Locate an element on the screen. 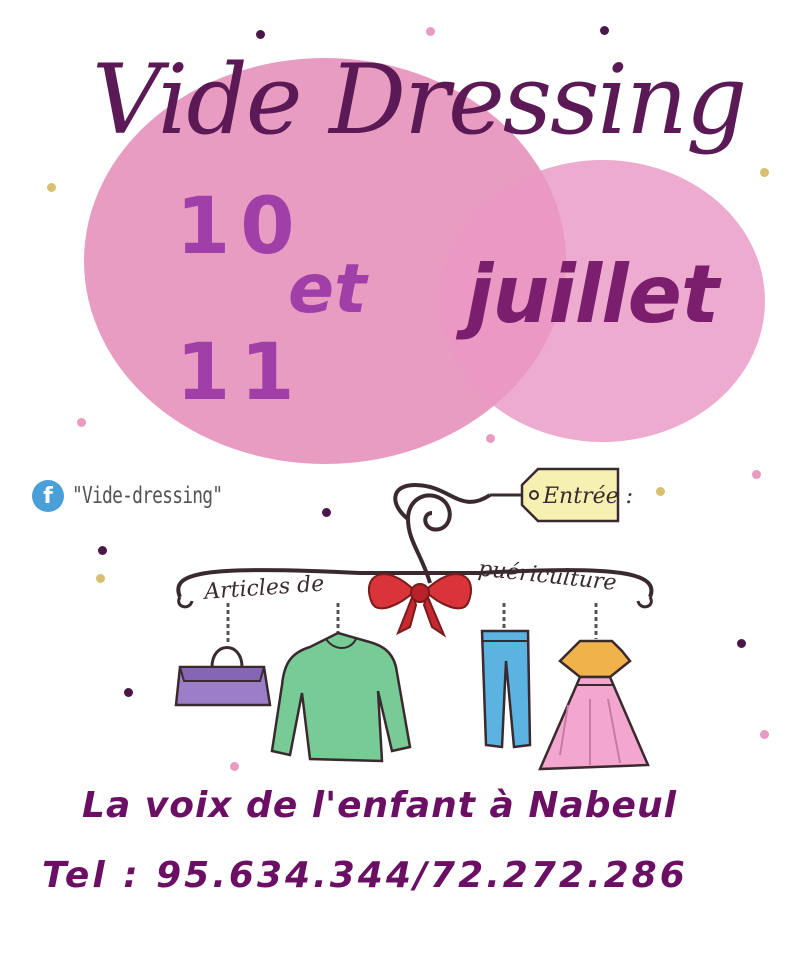  banner-right-text: puériculture is located at coordinates (547, 576).